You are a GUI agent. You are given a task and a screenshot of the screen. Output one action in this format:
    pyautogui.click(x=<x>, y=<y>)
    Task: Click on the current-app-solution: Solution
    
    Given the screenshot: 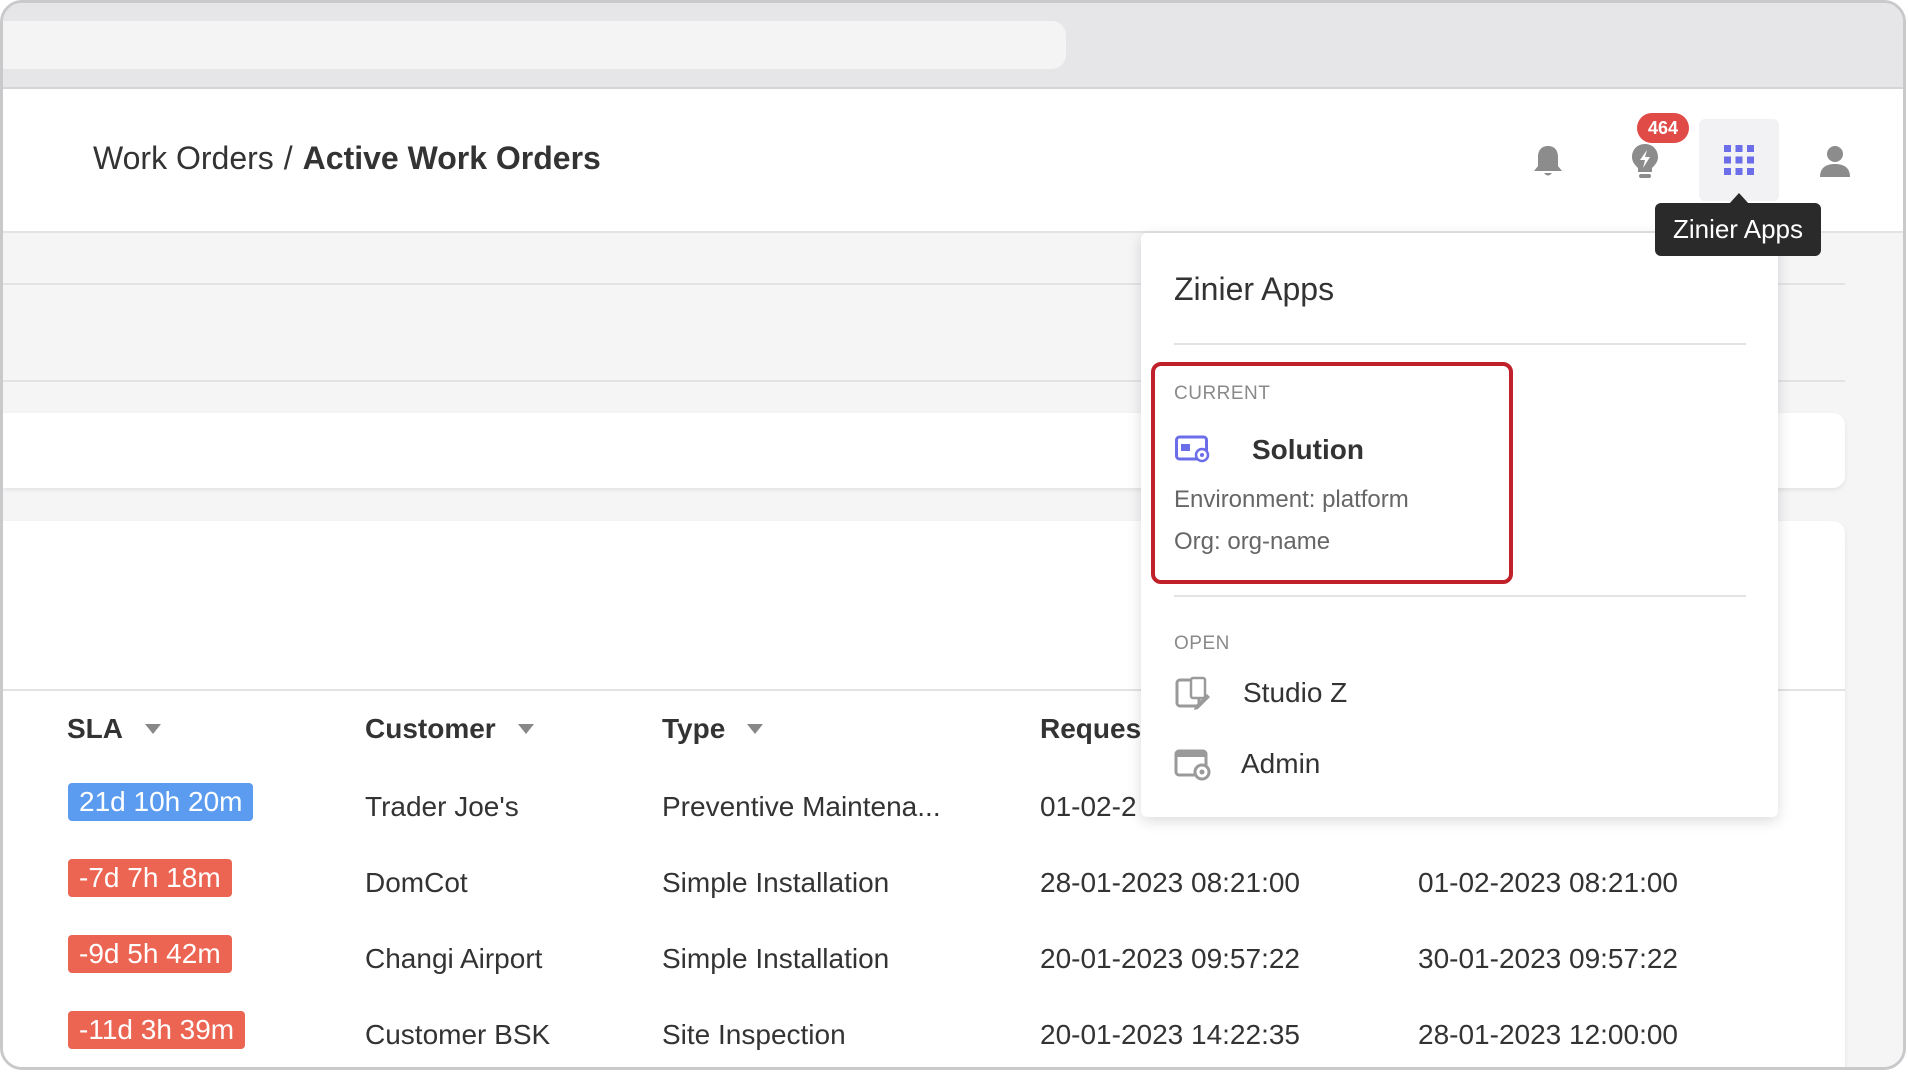 What is the action you would take?
    pyautogui.click(x=1269, y=450)
    